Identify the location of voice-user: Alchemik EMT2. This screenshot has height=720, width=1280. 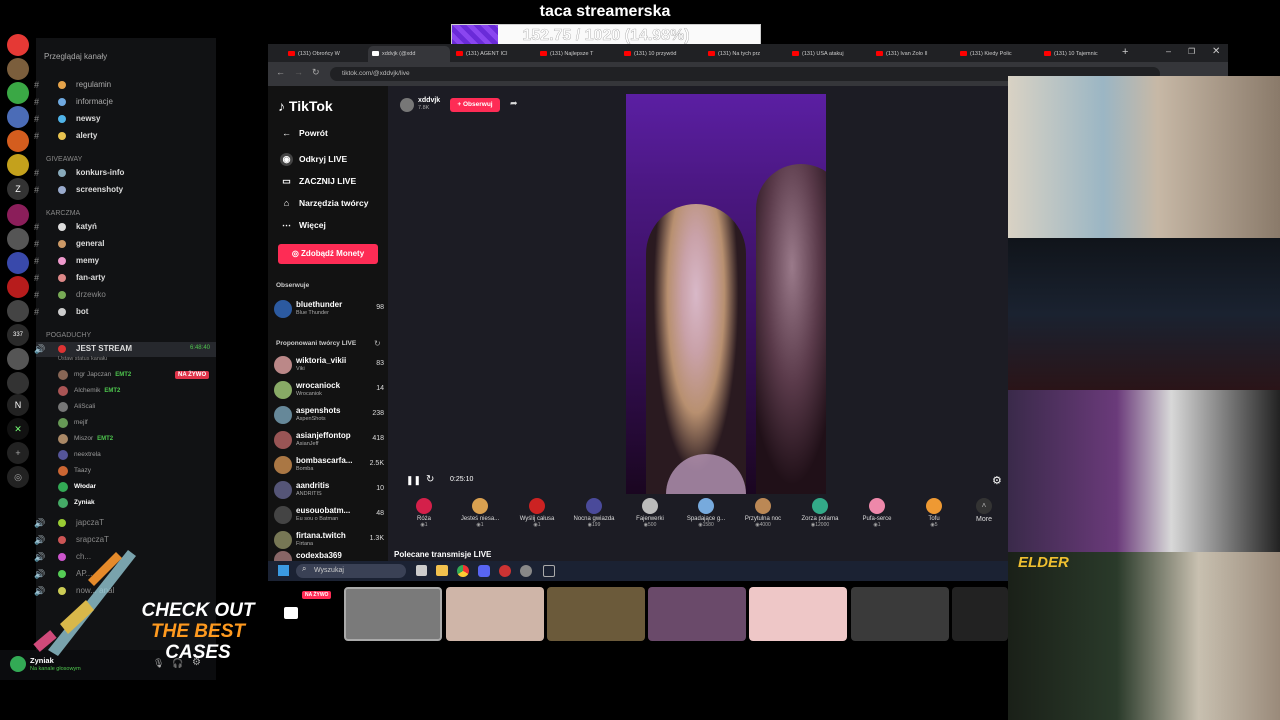
(138, 391).